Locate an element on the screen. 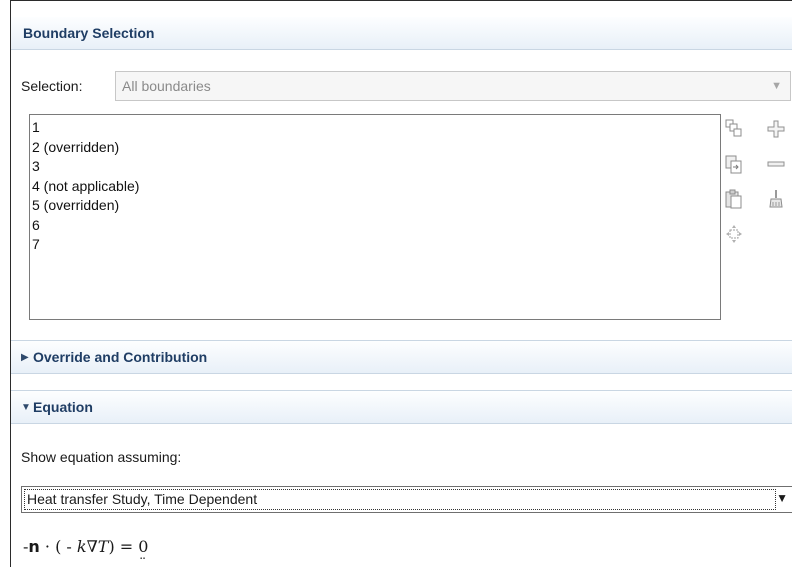  formula-paren-open: ( - is located at coordinates (66, 546).